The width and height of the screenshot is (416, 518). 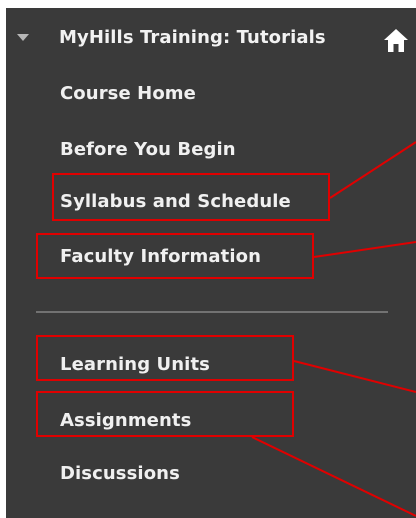 I want to click on course-title: MyHills Training: Tutorials, so click(x=192, y=37).